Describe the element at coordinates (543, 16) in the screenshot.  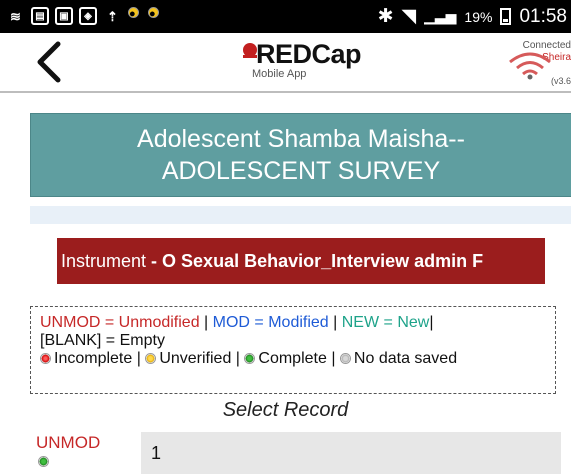
I see `clock: 01:58` at that location.